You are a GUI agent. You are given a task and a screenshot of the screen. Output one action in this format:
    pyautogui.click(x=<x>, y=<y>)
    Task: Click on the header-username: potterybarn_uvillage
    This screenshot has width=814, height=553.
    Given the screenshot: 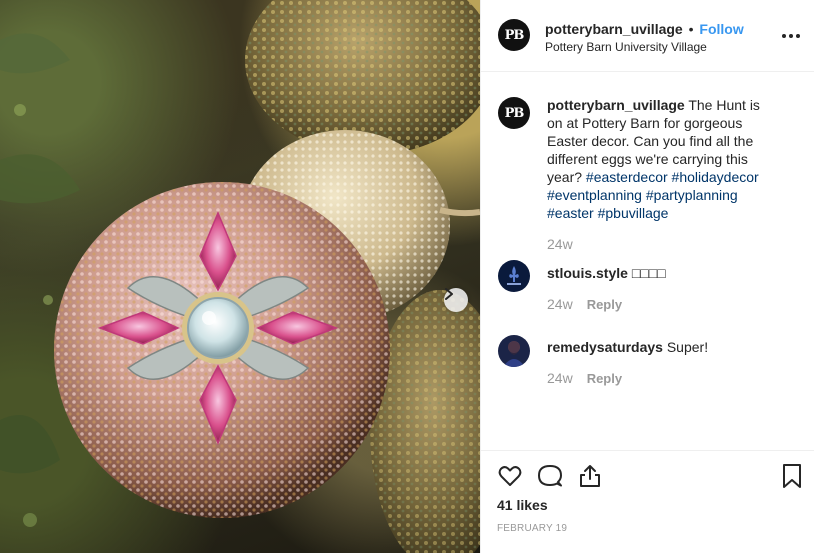 What is the action you would take?
    pyautogui.click(x=614, y=29)
    